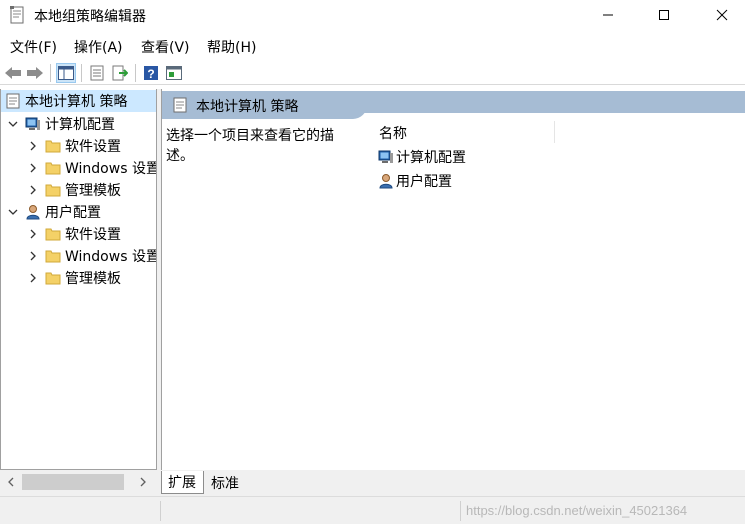  I want to click on chevron-left-icon, so click(11, 482).